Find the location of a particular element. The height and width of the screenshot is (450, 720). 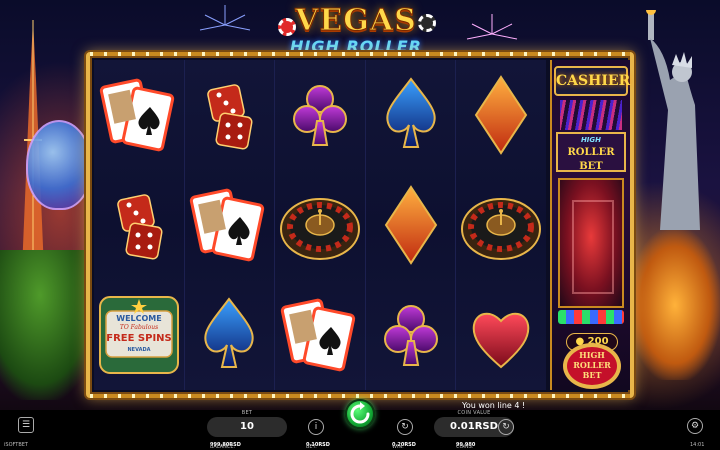

svg-text: WELCOME is located at coordinates (138, 318).